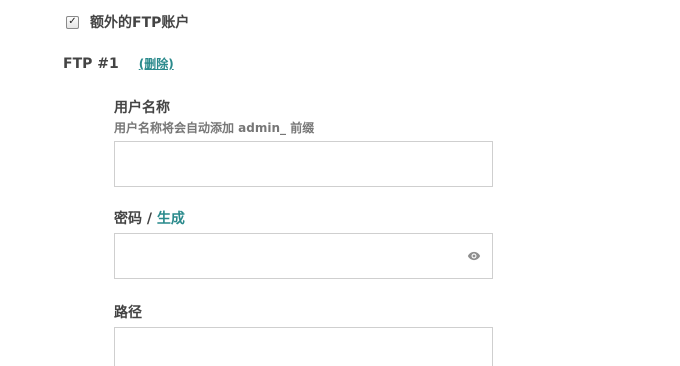 Image resolution: width=680 pixels, height=366 pixels. I want to click on ftp-entry-title: FTP #1, so click(91, 64).